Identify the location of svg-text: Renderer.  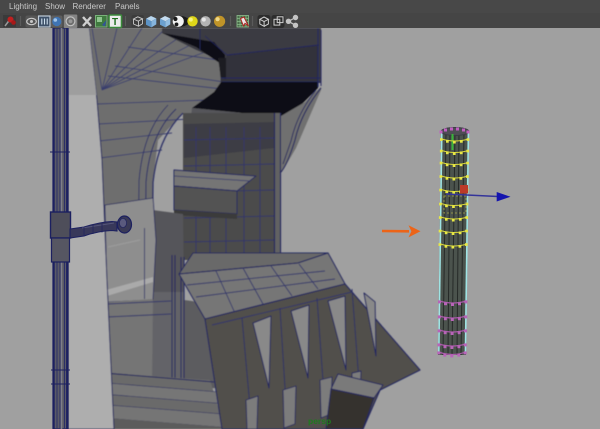
(90, 6).